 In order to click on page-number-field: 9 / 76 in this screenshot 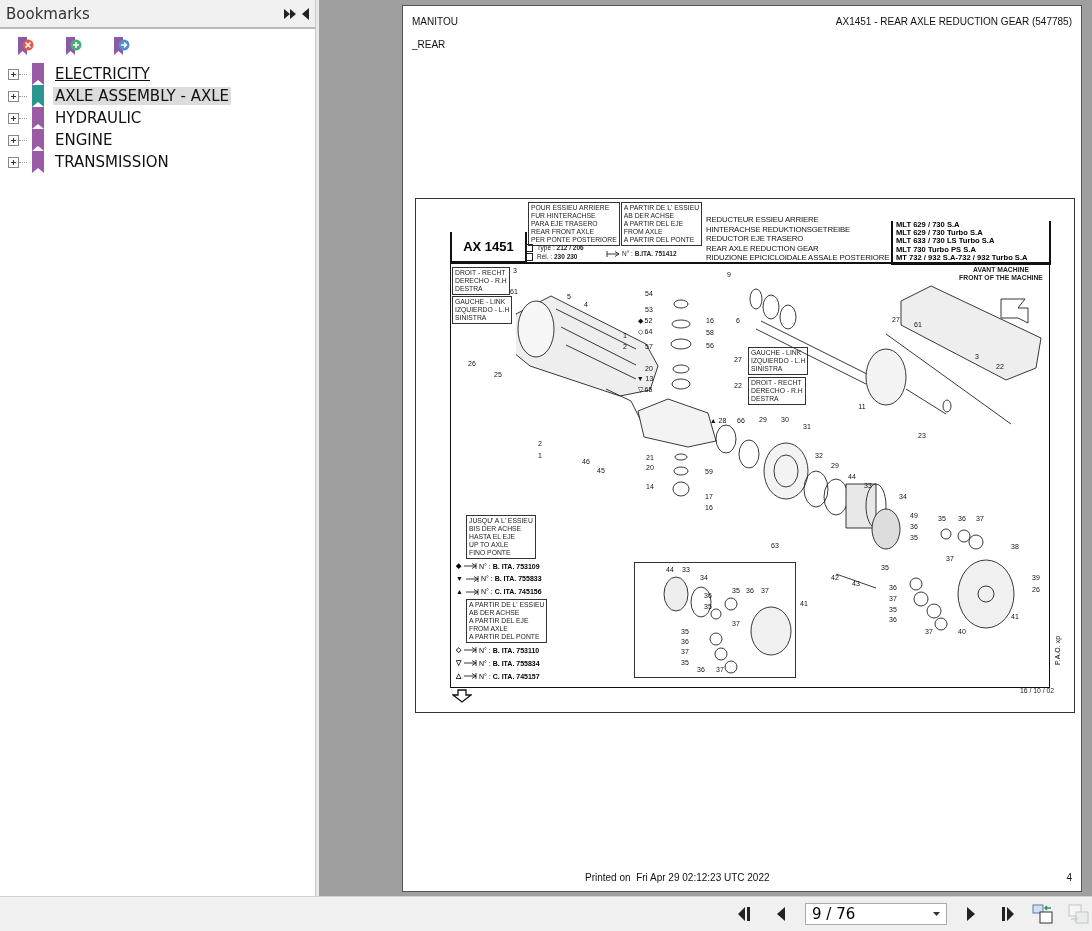, I will do `click(876, 914)`.